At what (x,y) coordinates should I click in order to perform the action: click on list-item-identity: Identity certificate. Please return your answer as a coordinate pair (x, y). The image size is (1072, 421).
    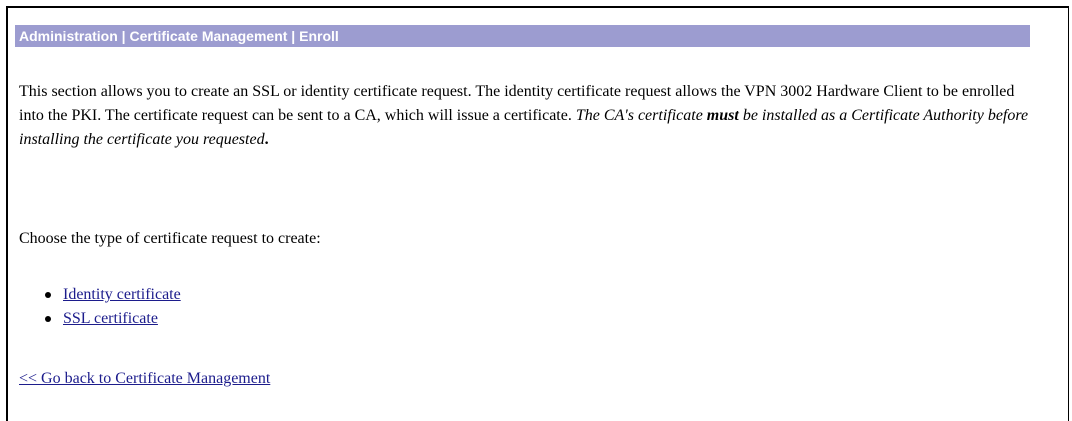
    Looking at the image, I should click on (100, 295).